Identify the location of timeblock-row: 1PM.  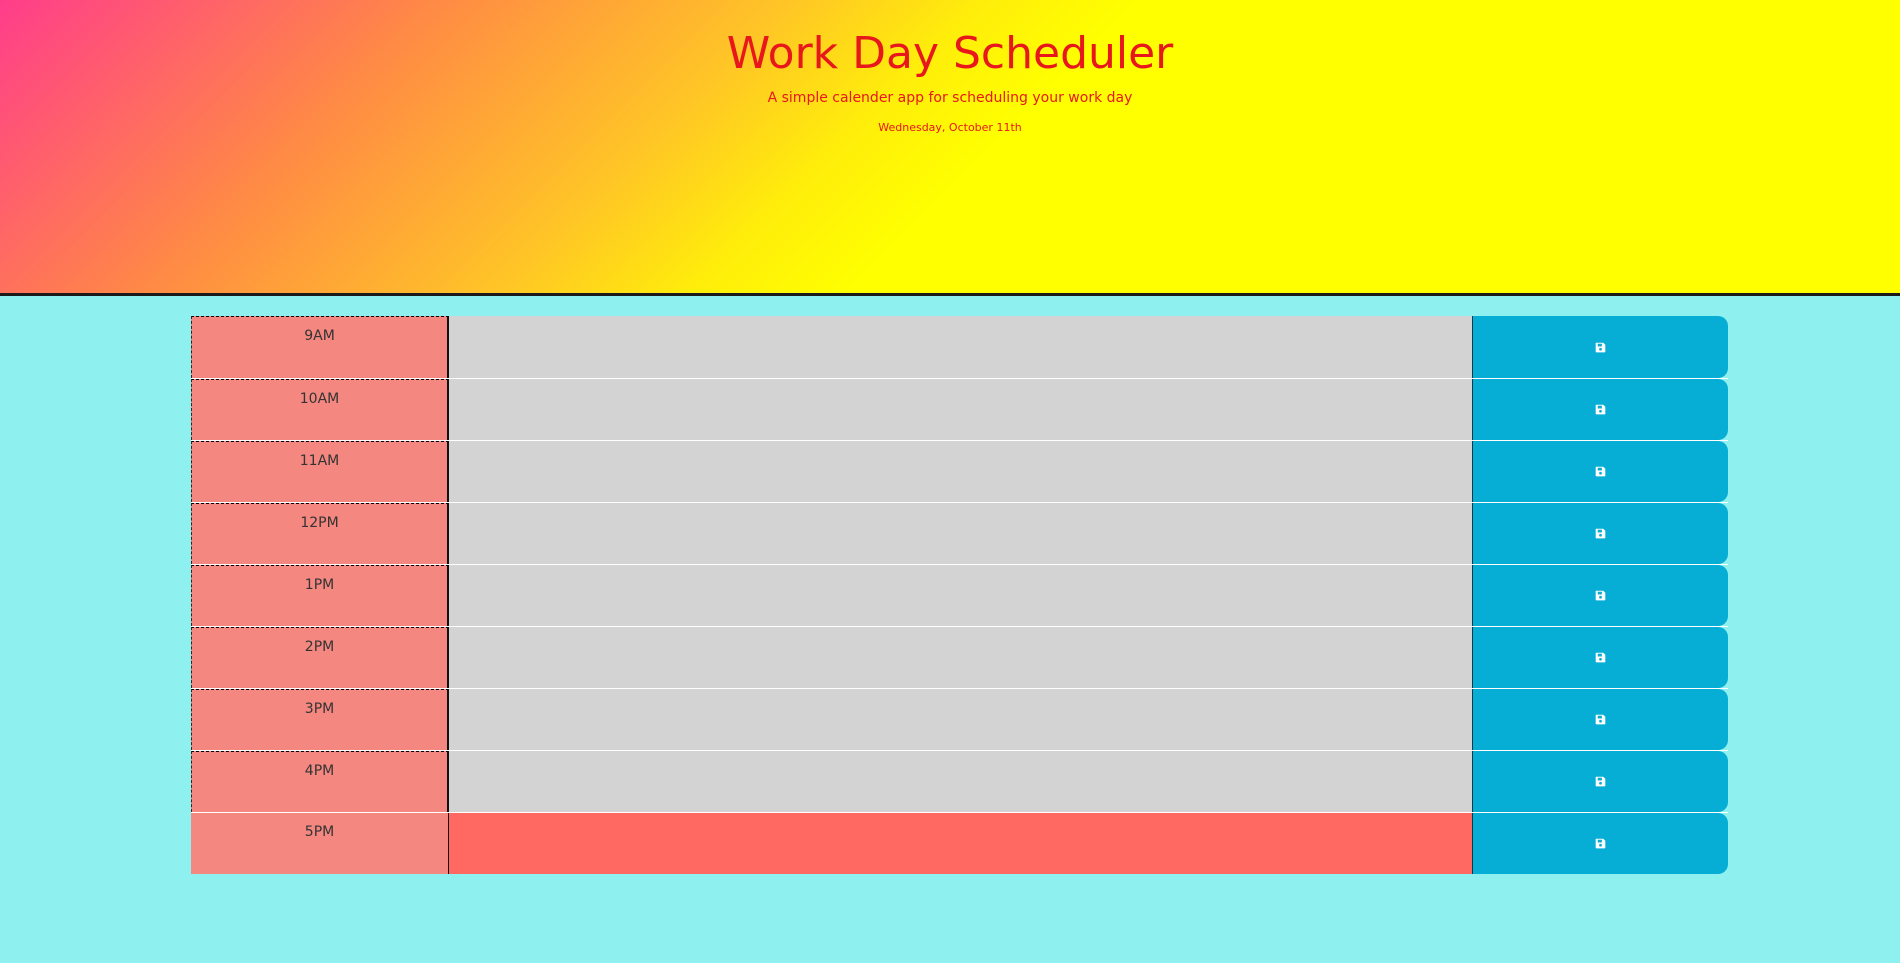
(959, 595).